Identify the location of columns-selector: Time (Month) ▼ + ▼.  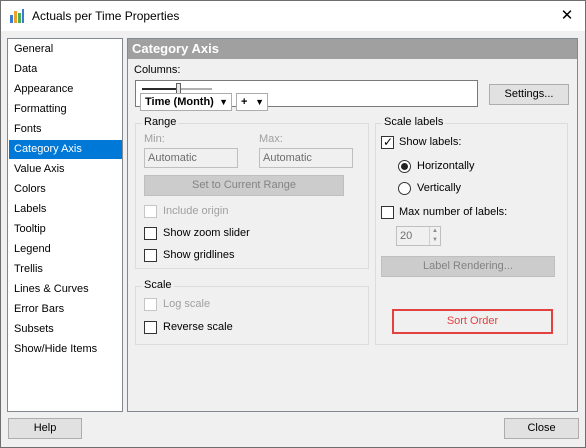
(306, 95).